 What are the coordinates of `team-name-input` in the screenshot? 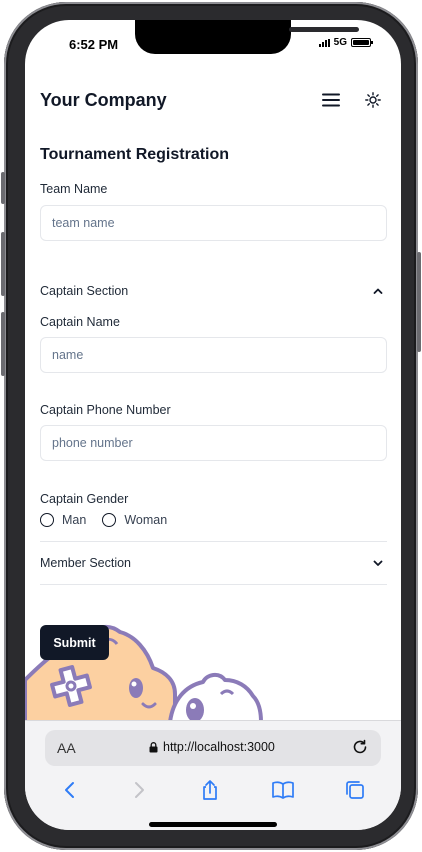 It's located at (213, 223).